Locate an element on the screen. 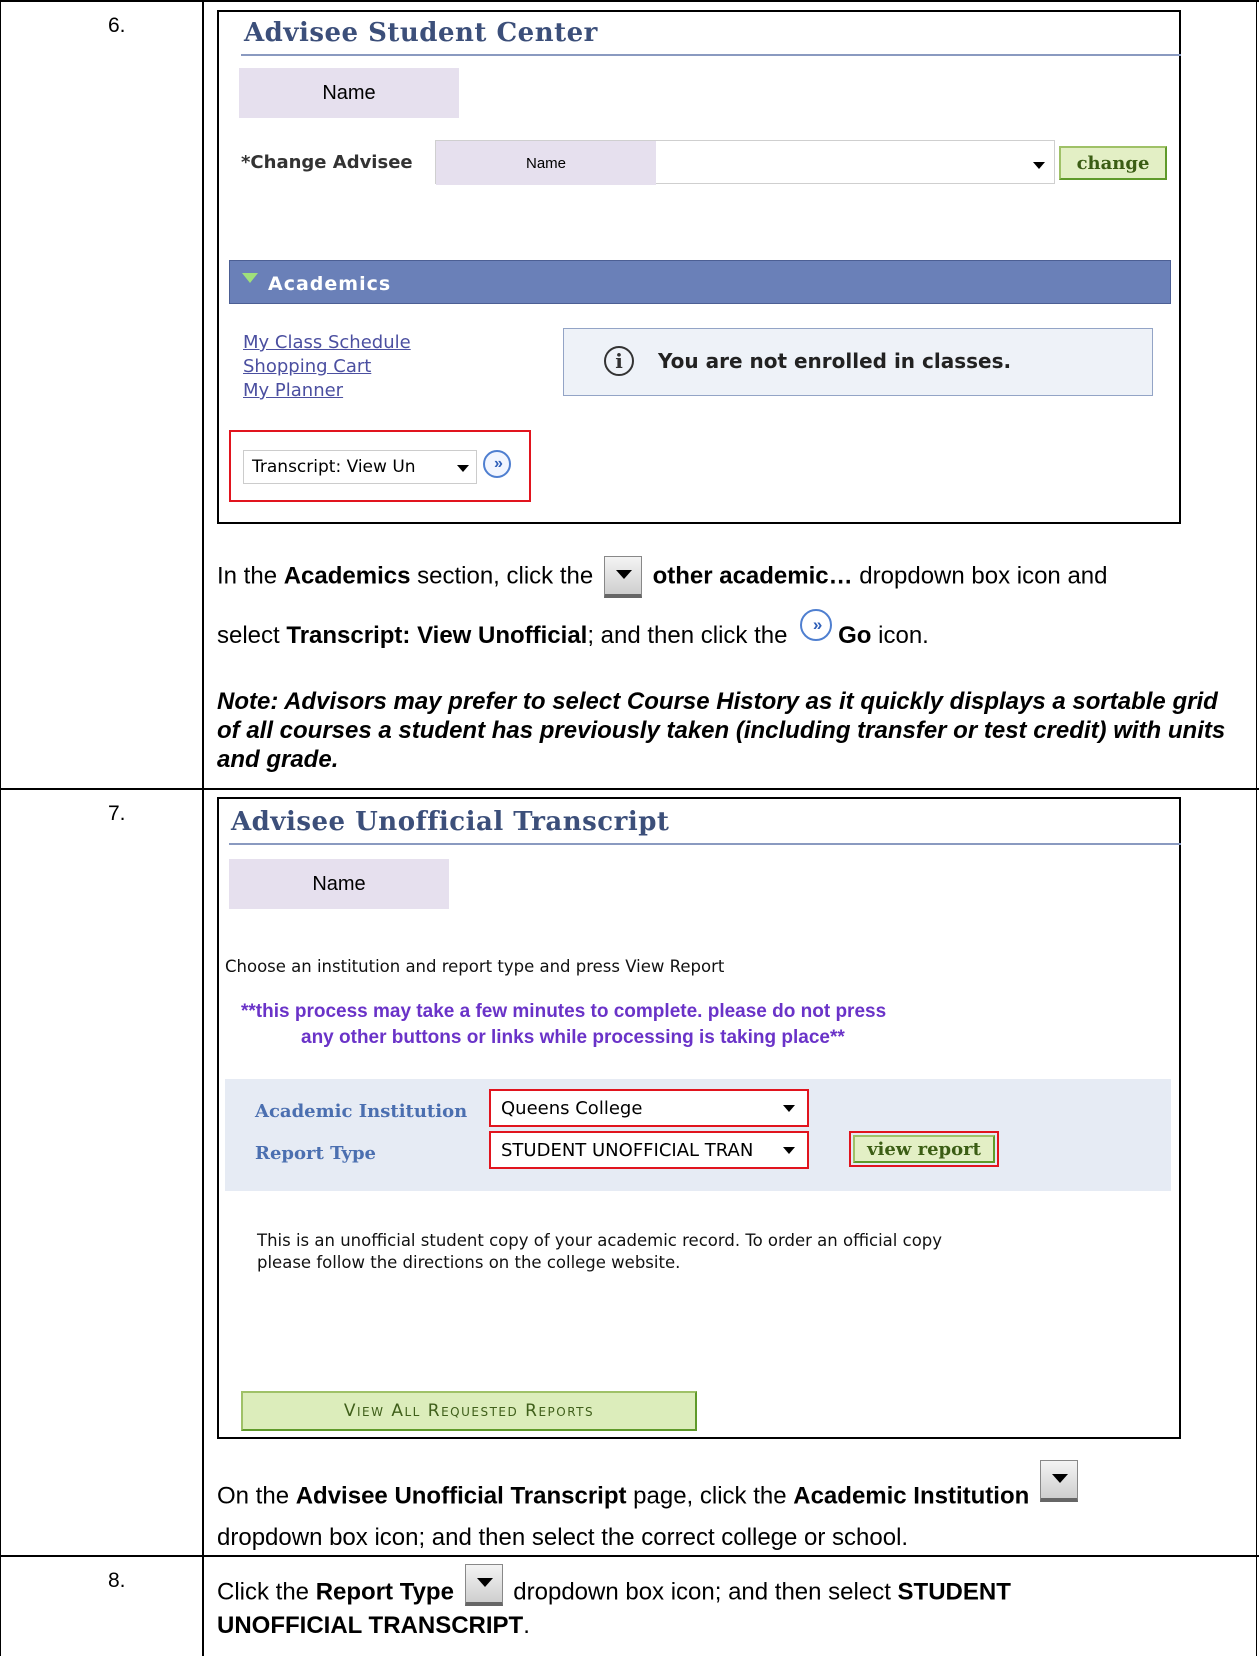 The width and height of the screenshot is (1259, 1656). info-message-text: You are not enrolled in classes. is located at coordinates (835, 361).